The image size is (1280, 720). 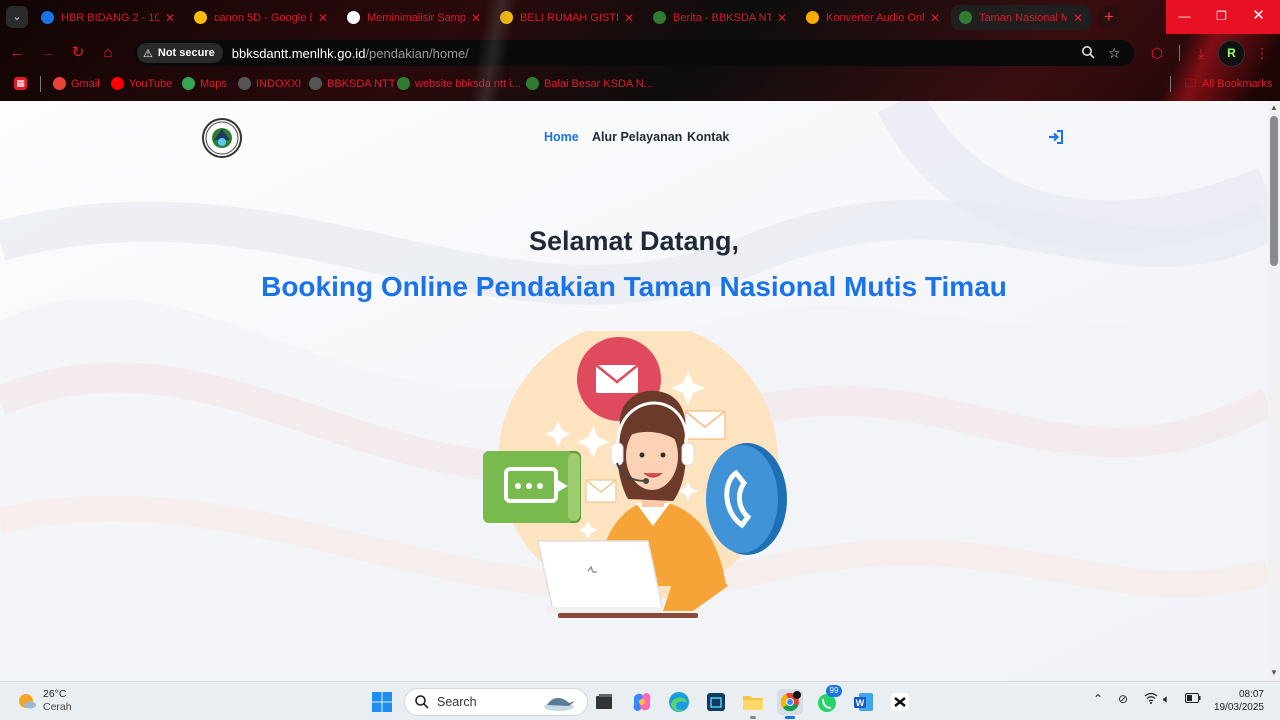 I want to click on download-icon: ⤓, so click(x=1201, y=53).